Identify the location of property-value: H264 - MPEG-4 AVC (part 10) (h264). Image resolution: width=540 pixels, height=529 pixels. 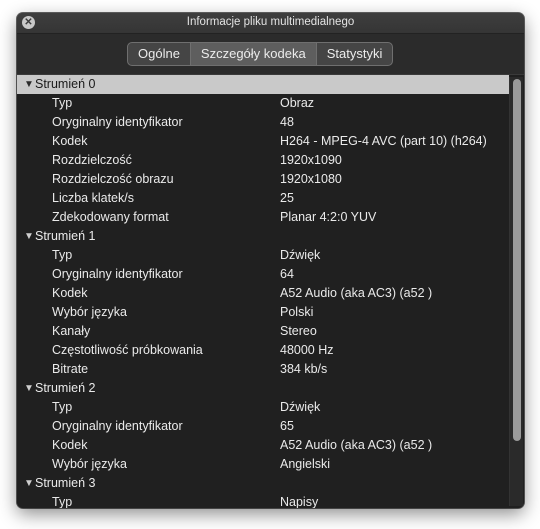
(383, 141).